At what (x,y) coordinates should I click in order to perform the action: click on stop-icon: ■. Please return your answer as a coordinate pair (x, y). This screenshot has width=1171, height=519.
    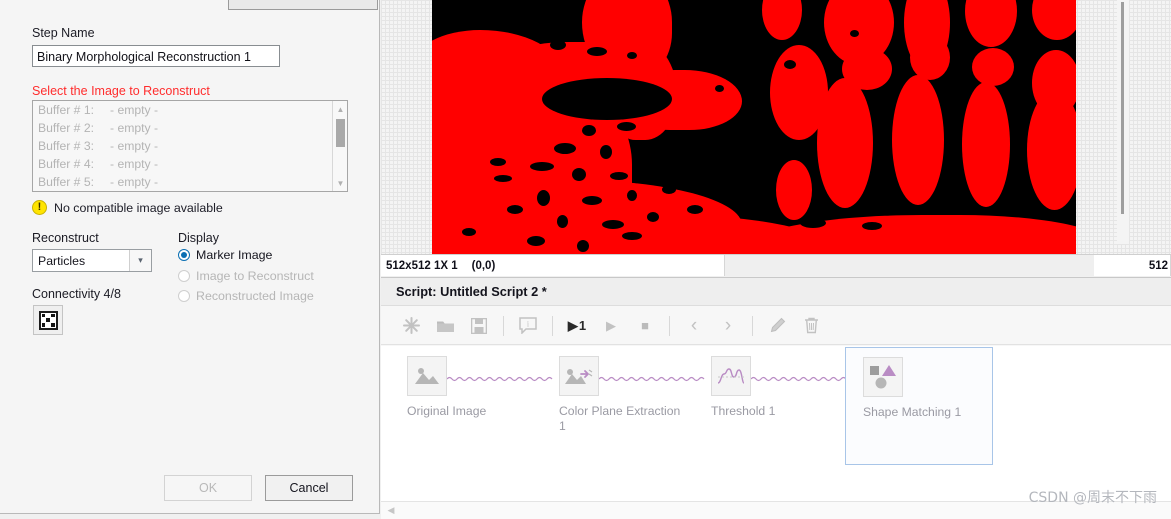
    Looking at the image, I should click on (645, 326).